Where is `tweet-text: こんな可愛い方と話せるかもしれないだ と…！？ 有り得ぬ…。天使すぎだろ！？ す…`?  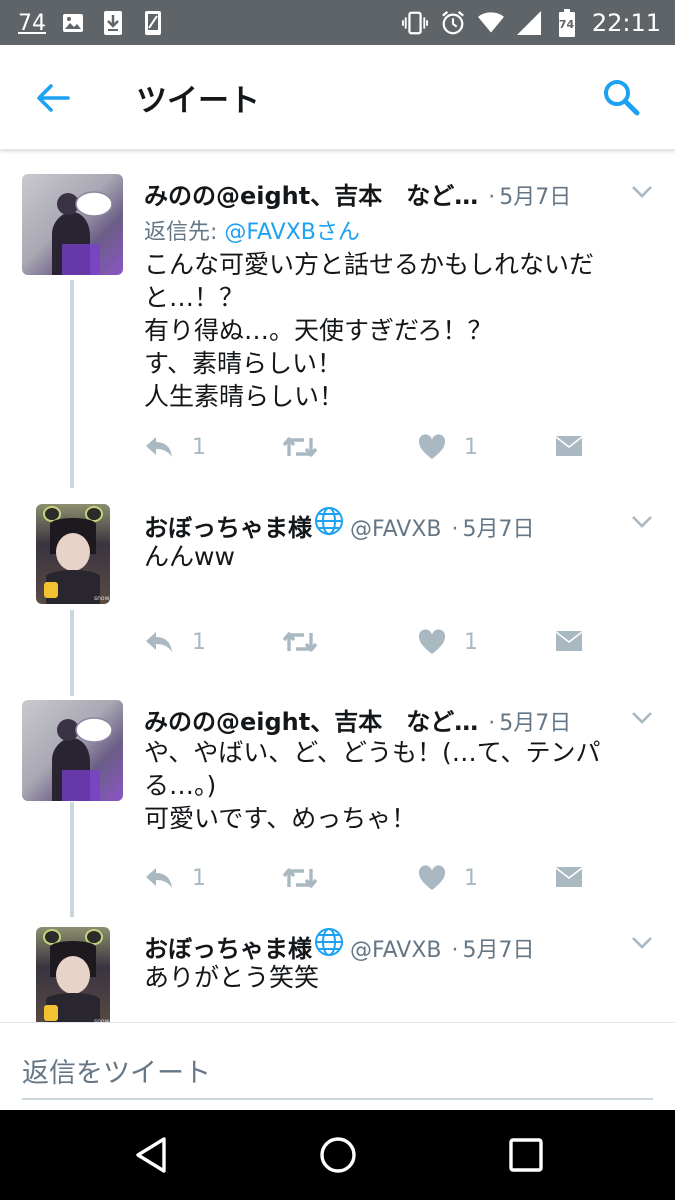
tweet-text: こんな可愛い方と話せるかもしれないだ と…！？ 有り得ぬ…。天使すぎだろ！？ す… is located at coordinates (369, 330).